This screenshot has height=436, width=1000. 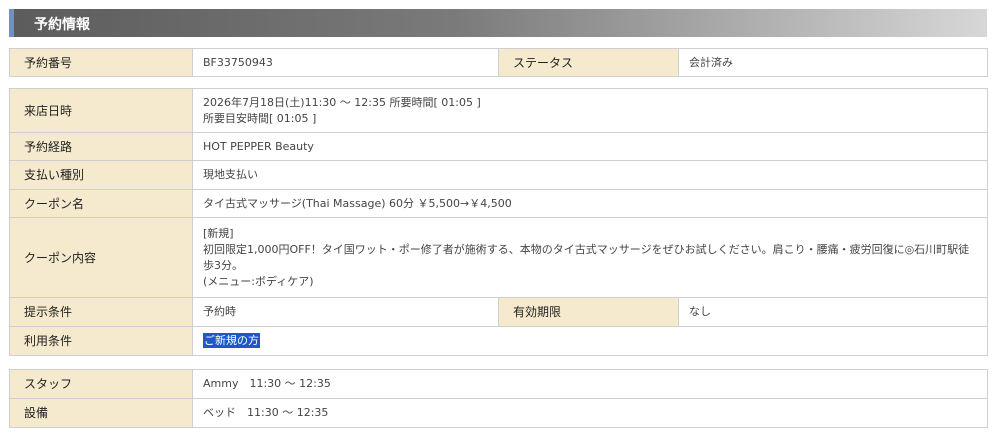 I want to click on equipment-label: 設備, so click(x=101, y=413).